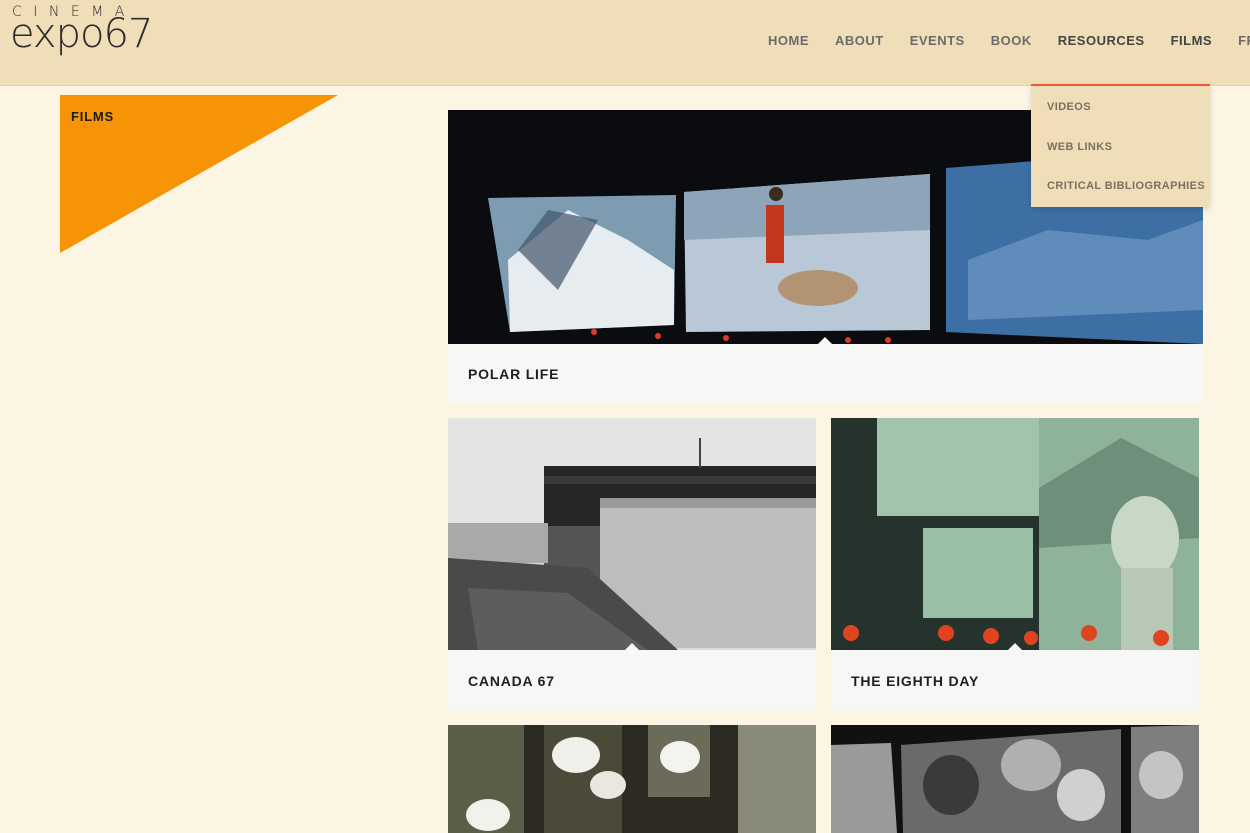  What do you see at coordinates (513, 374) in the screenshot?
I see `film-title: POLAR LIFE` at bounding box center [513, 374].